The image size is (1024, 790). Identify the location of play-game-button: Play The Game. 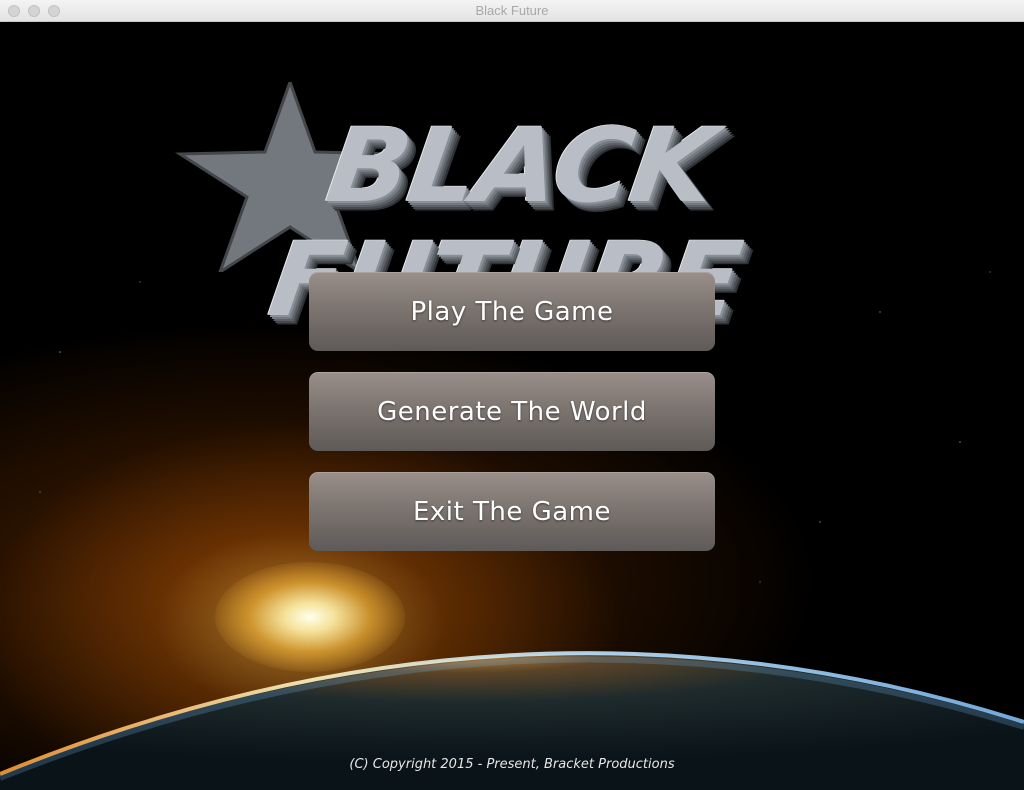
(512, 311).